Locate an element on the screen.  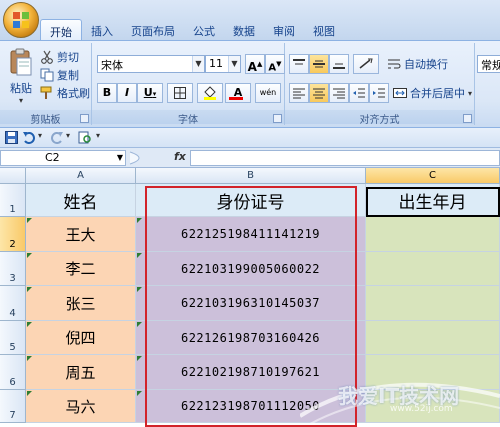
font-size-combo: 11 ▼ is located at coordinates (223, 64).